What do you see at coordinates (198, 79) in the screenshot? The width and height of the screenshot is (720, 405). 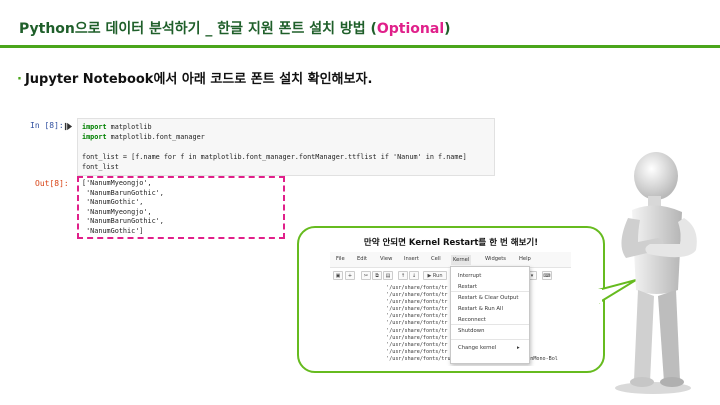 I see `bullet-text: Jupyter Notebook에서 아래 코드로 폰트 설치 확인해보자.` at bounding box center [198, 79].